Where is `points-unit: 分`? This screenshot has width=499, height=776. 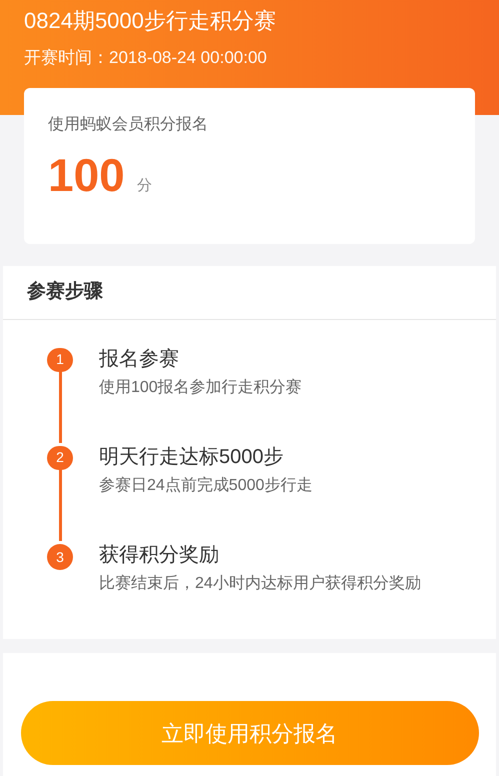 points-unit: 分 is located at coordinates (144, 186).